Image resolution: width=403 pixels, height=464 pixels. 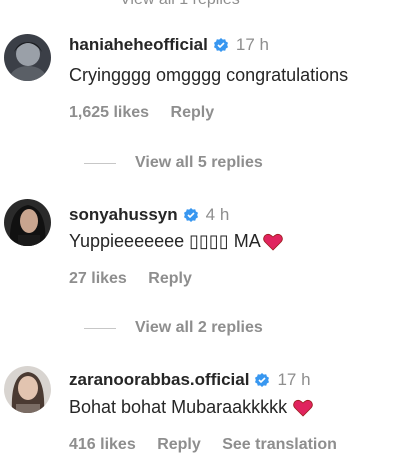 I want to click on view-replies-link-partial: View all 1 replies, so click(x=180, y=4).